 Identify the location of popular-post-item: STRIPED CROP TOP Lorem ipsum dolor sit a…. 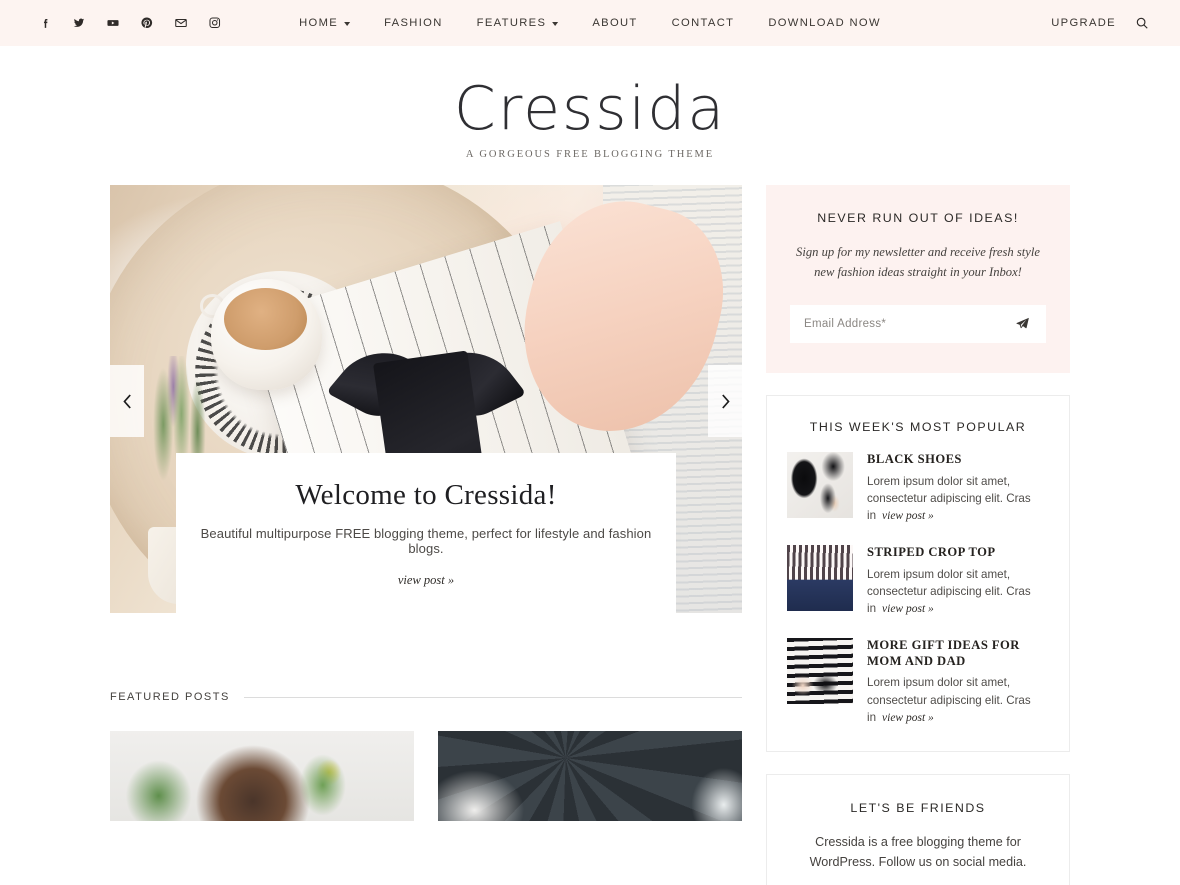
(918, 581).